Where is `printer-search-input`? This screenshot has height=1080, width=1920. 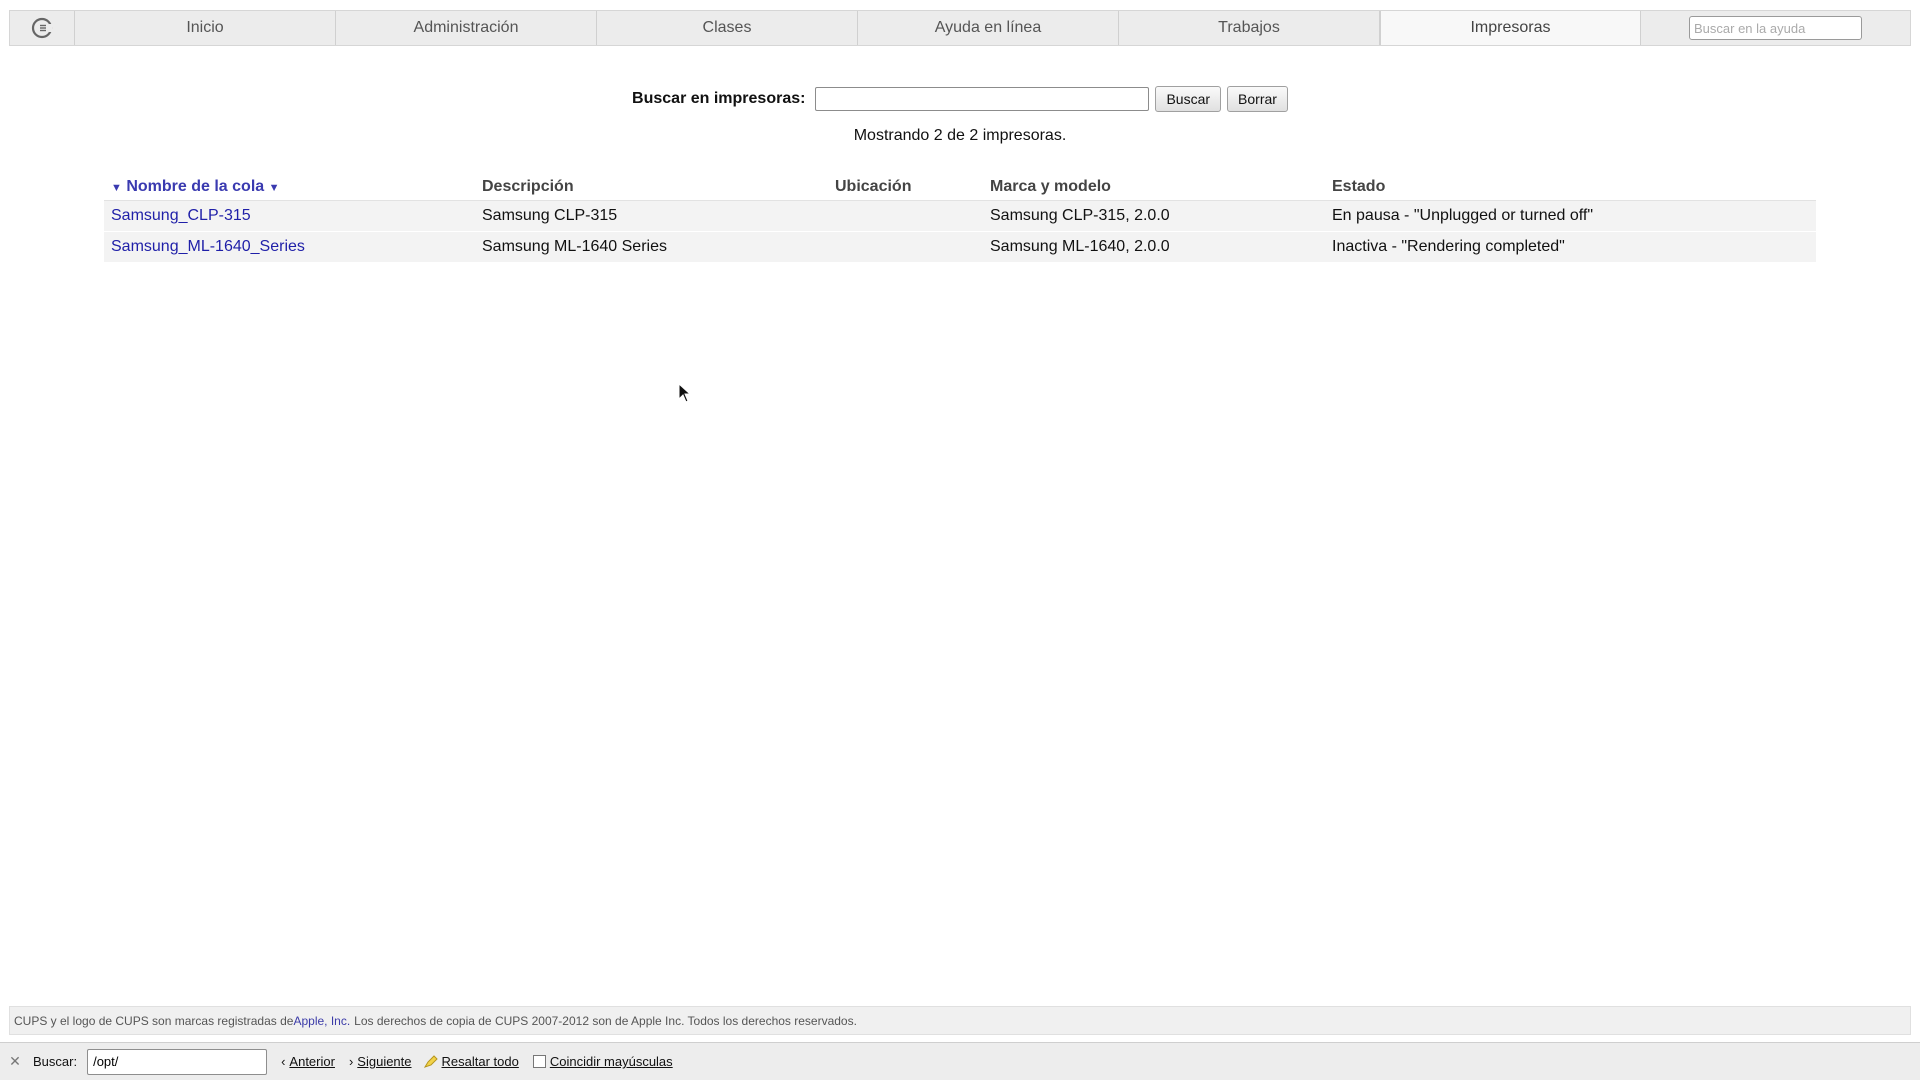
printer-search-input is located at coordinates (982, 99).